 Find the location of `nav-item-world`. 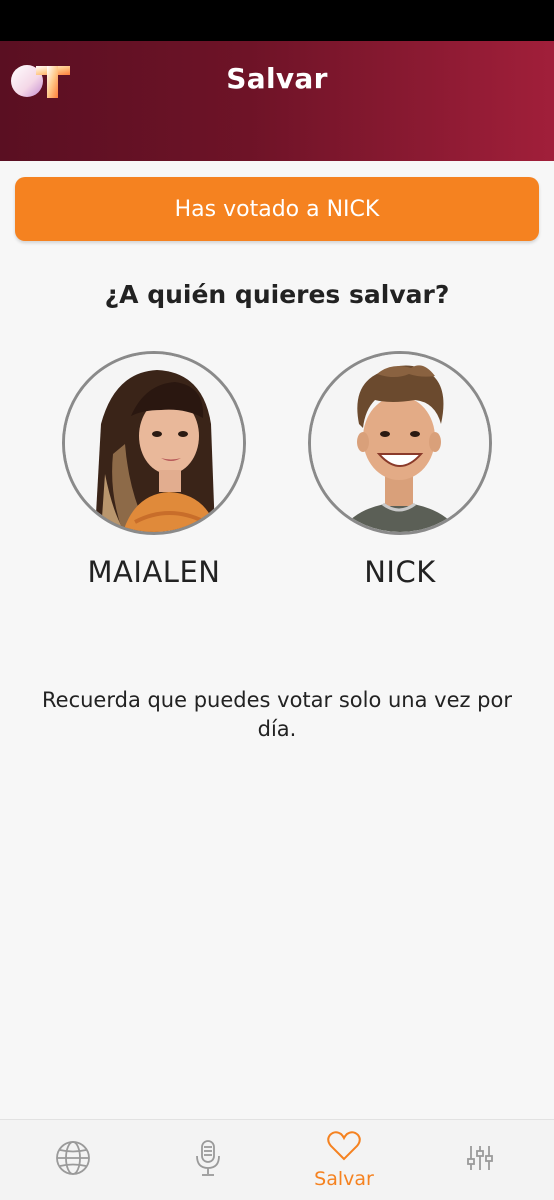

nav-item-world is located at coordinates (73, 1160).